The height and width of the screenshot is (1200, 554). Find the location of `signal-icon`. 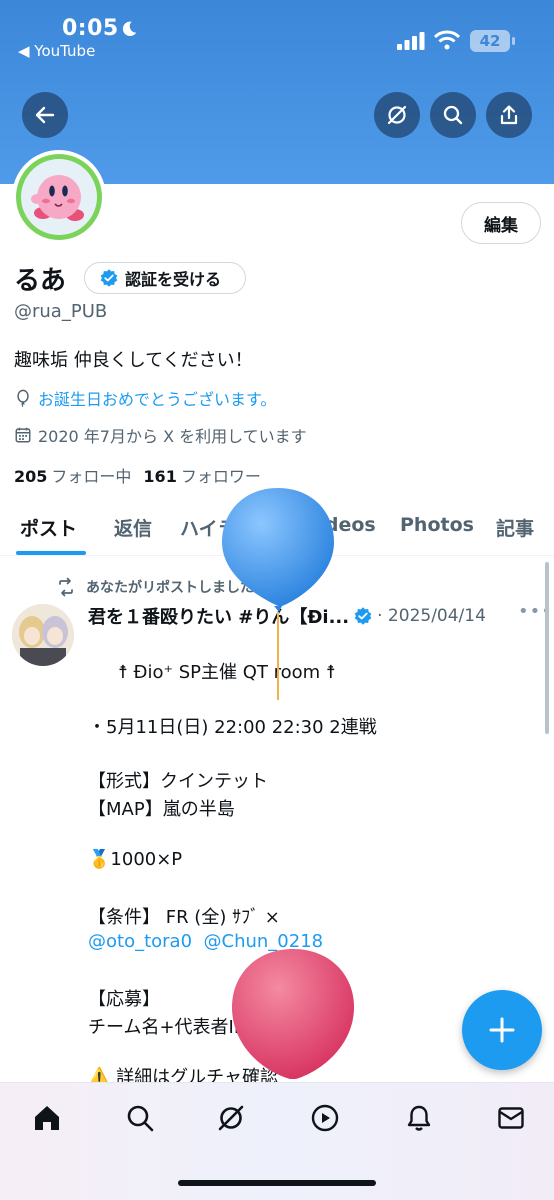

signal-icon is located at coordinates (411, 41).